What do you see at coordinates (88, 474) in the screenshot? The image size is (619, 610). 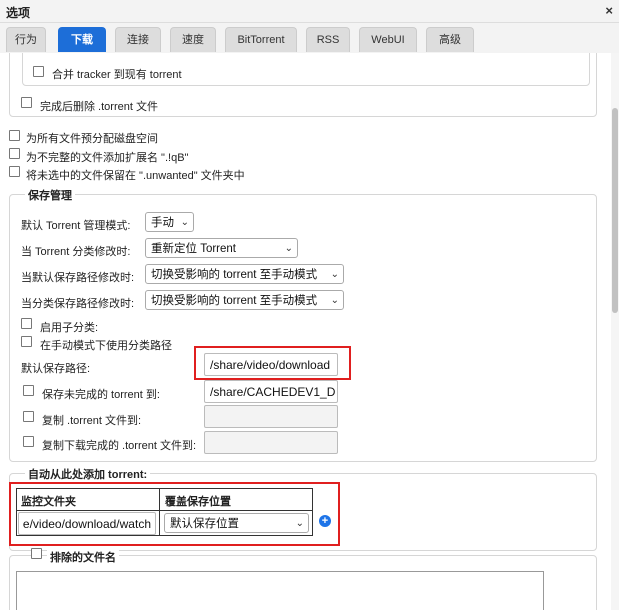 I see `auto-add-legend: 自动从此处添加 torrent:` at bounding box center [88, 474].